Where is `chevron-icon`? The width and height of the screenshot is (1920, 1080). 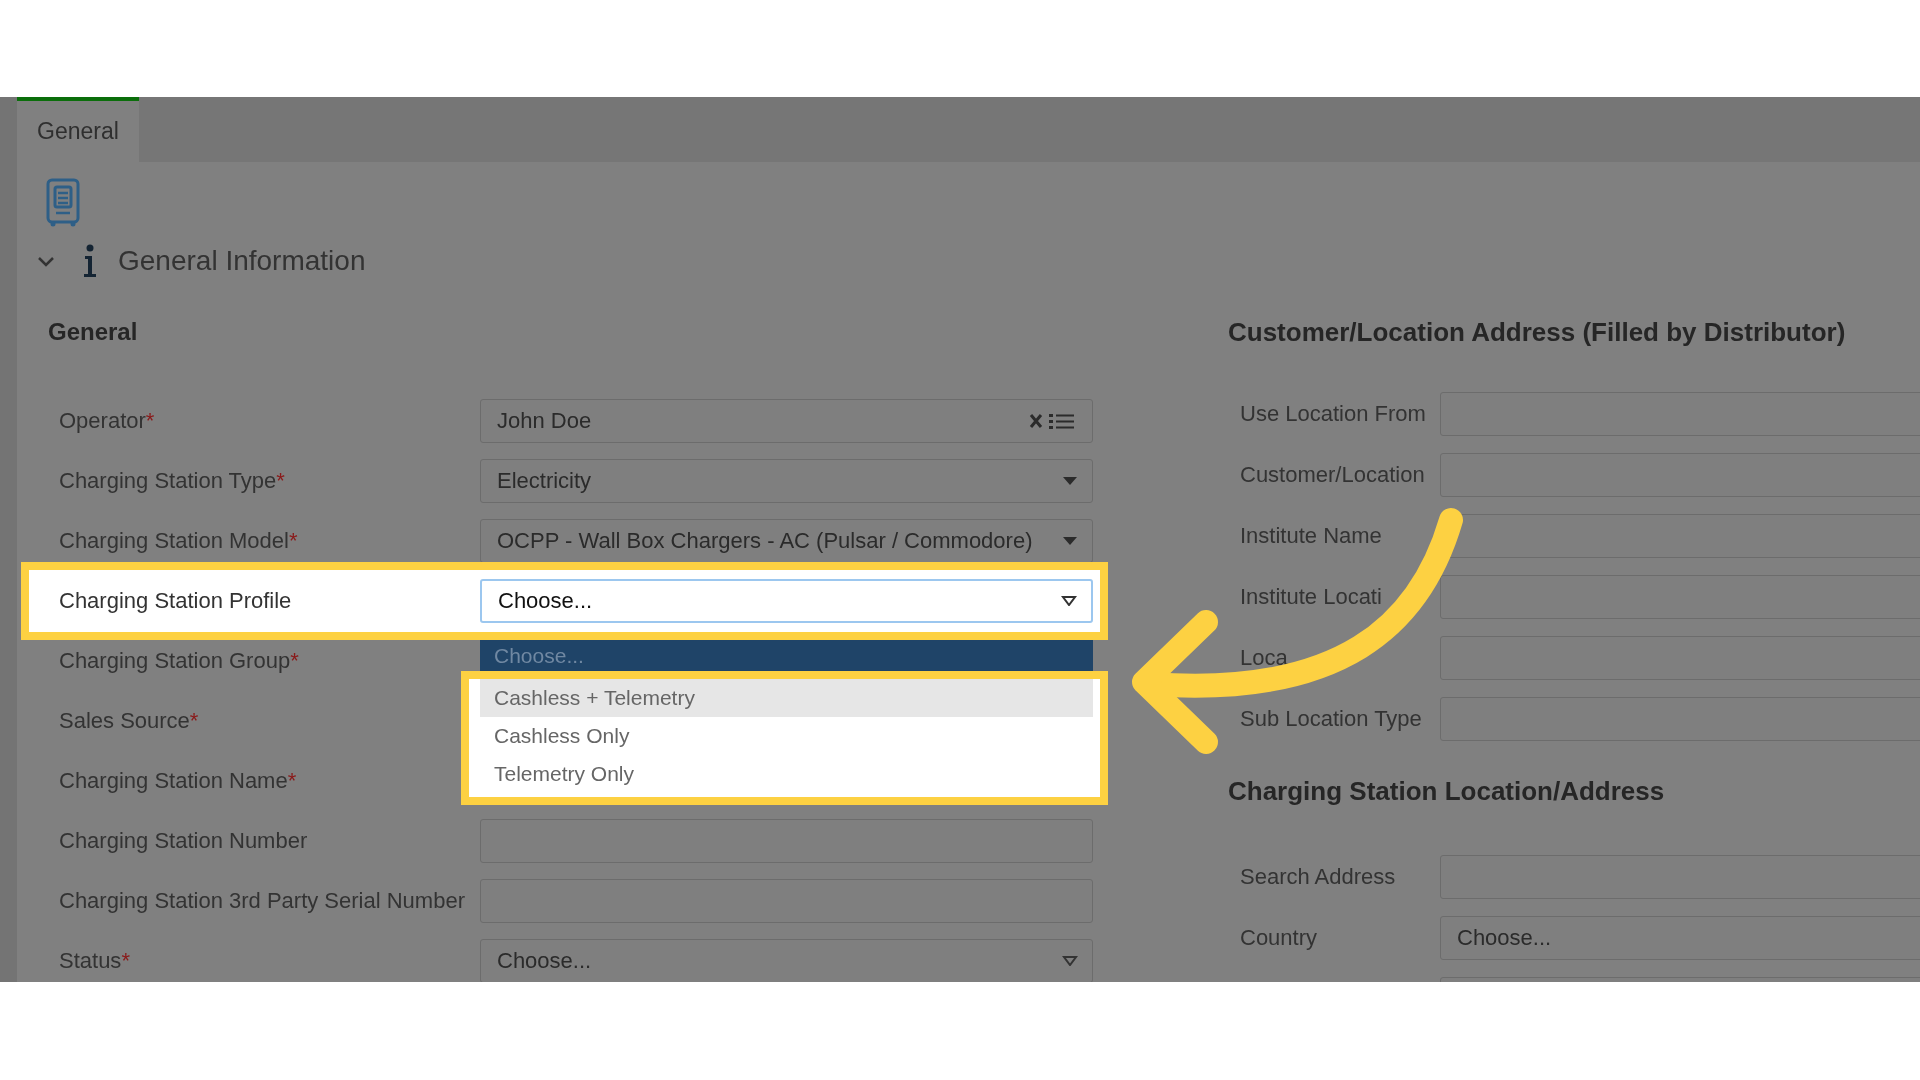 chevron-icon is located at coordinates (46, 261).